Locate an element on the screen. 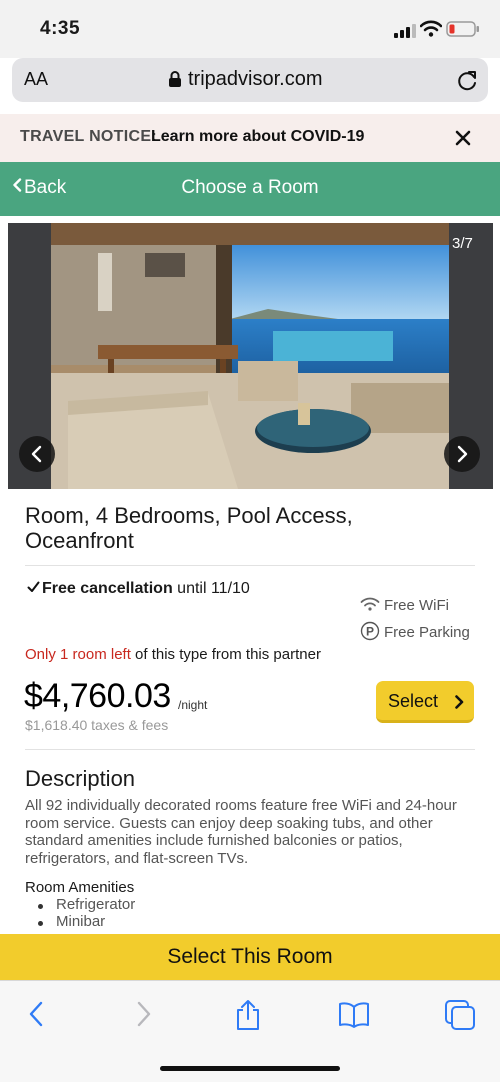 The image size is (500, 1082). forward-icon is located at coordinates (143, 1014).